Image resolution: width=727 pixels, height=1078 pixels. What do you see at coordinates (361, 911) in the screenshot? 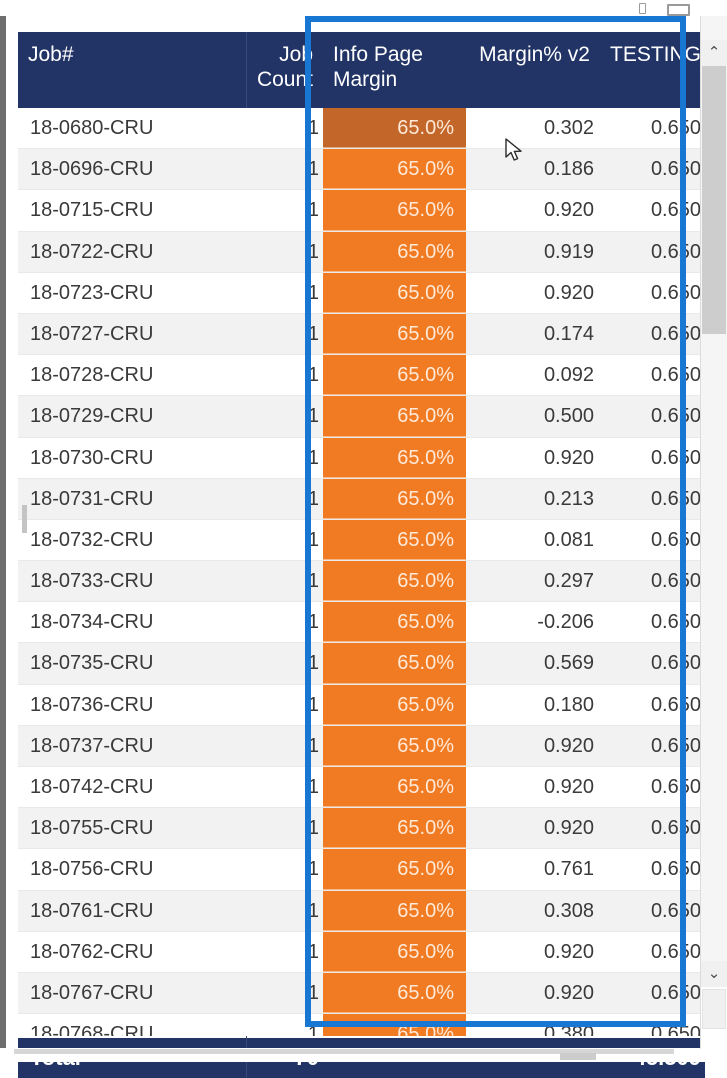
I see `table-row: 18-0761-CRU 1 65.0% 0.308 0.650` at bounding box center [361, 911].